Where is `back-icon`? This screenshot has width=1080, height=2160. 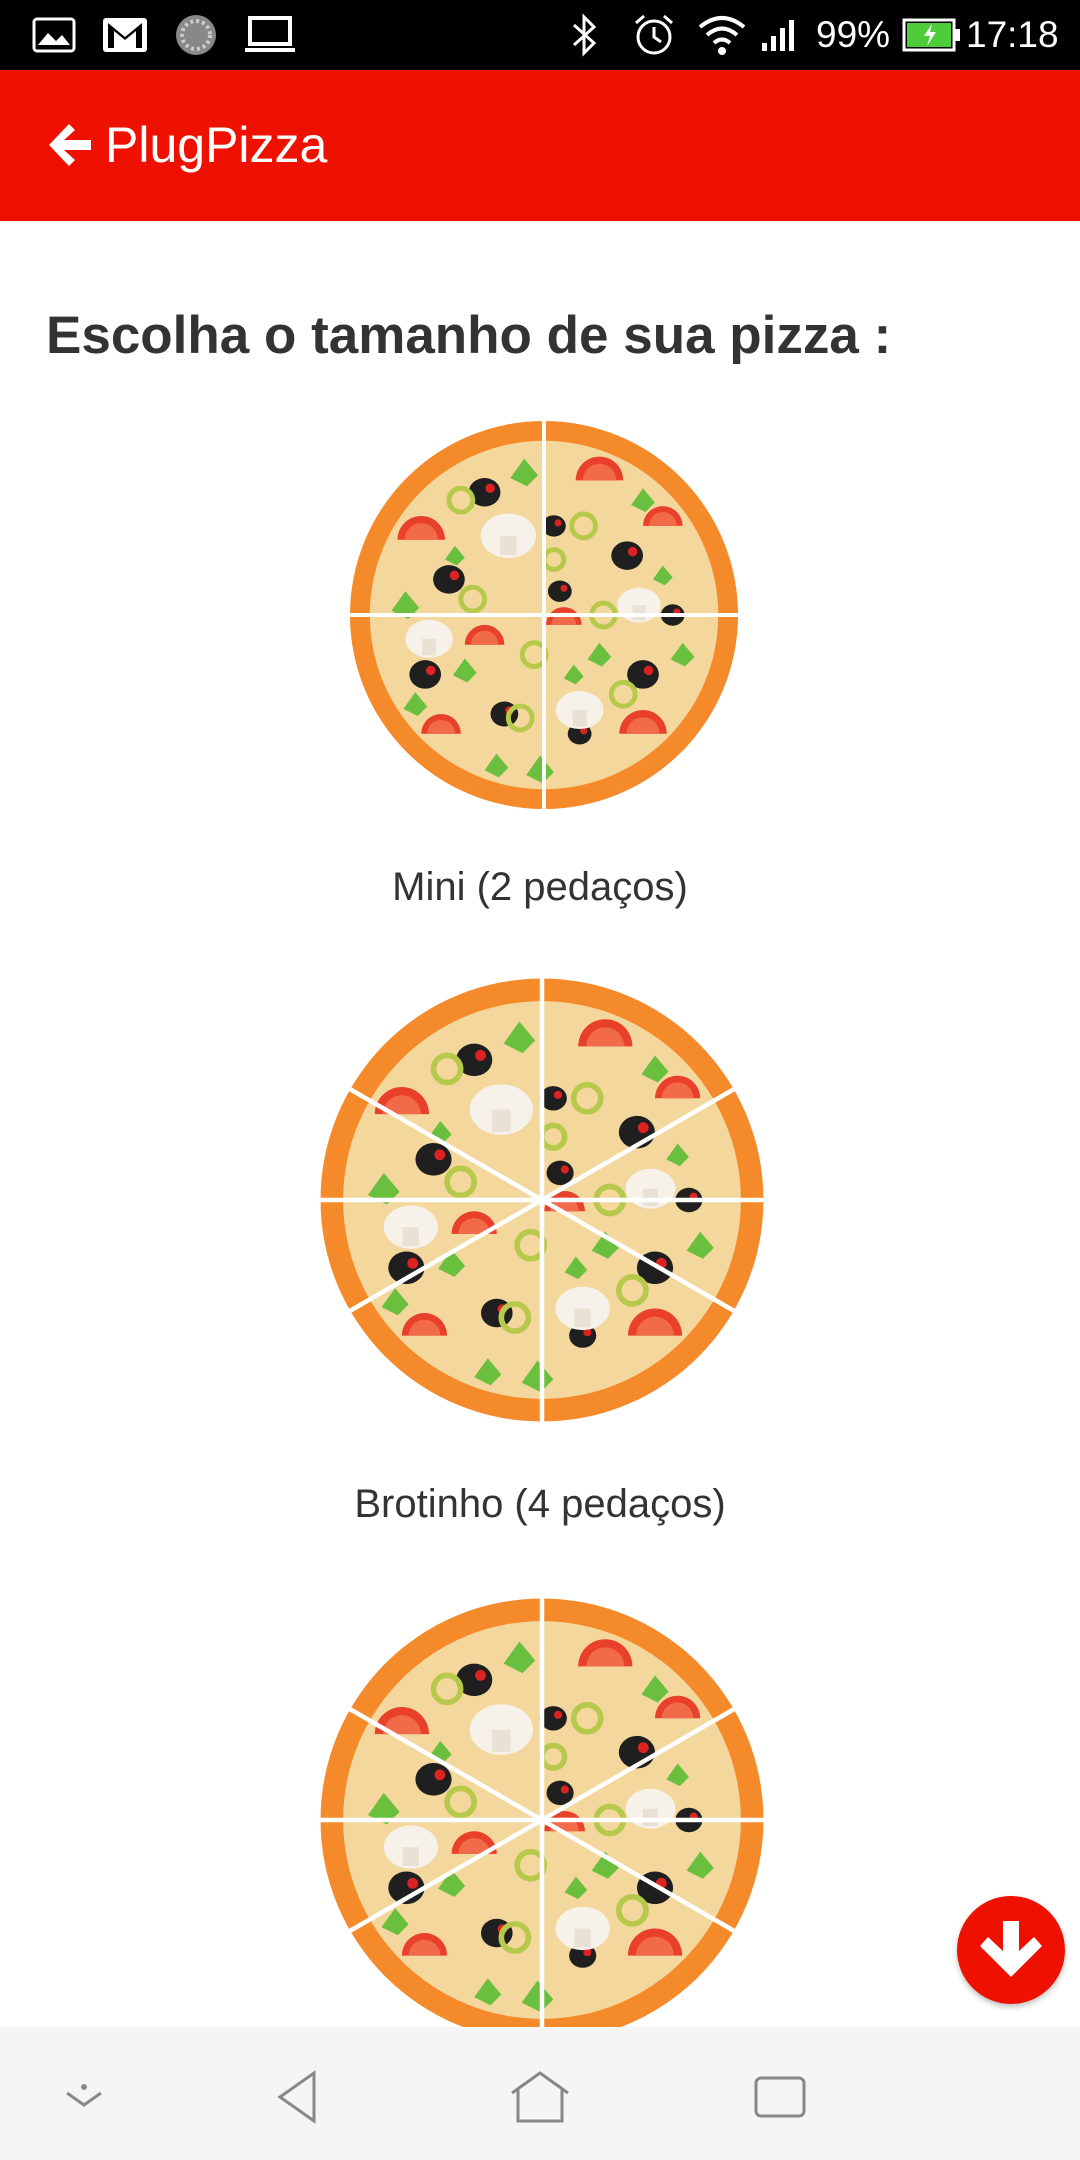 back-icon is located at coordinates (296, 2097).